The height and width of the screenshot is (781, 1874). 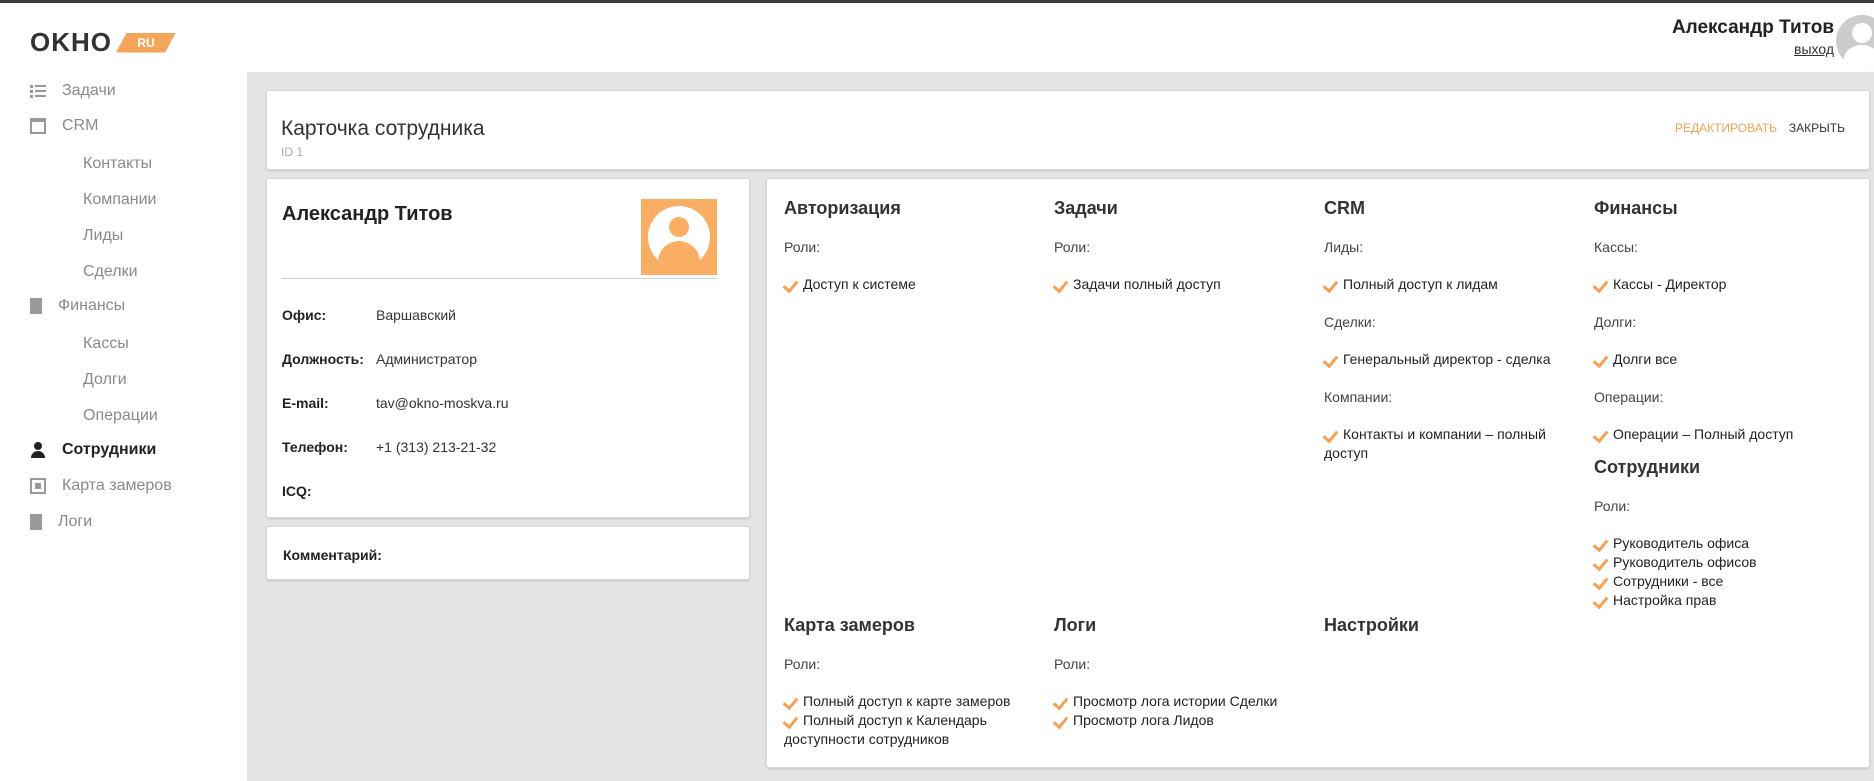 What do you see at coordinates (1726, 128) in the screenshot?
I see `edit-button: РЕДАКТИРОВАТЬ` at bounding box center [1726, 128].